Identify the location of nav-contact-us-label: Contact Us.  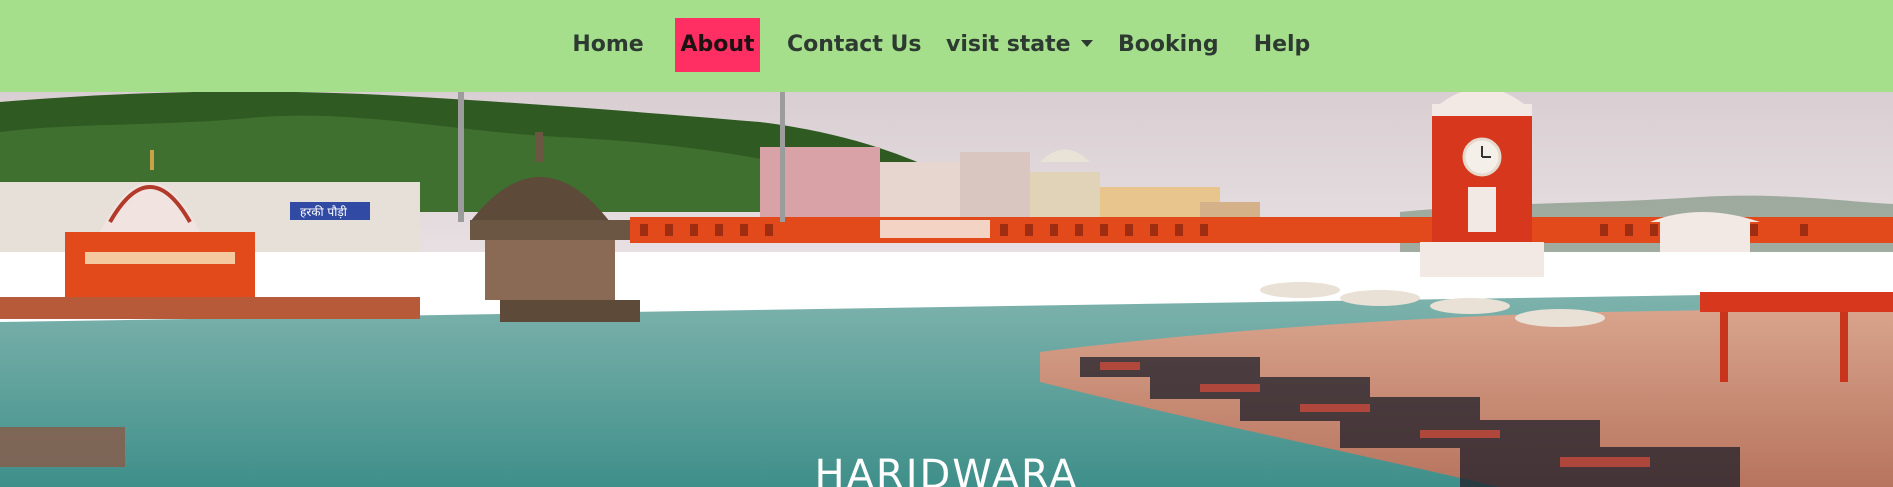
(854, 44).